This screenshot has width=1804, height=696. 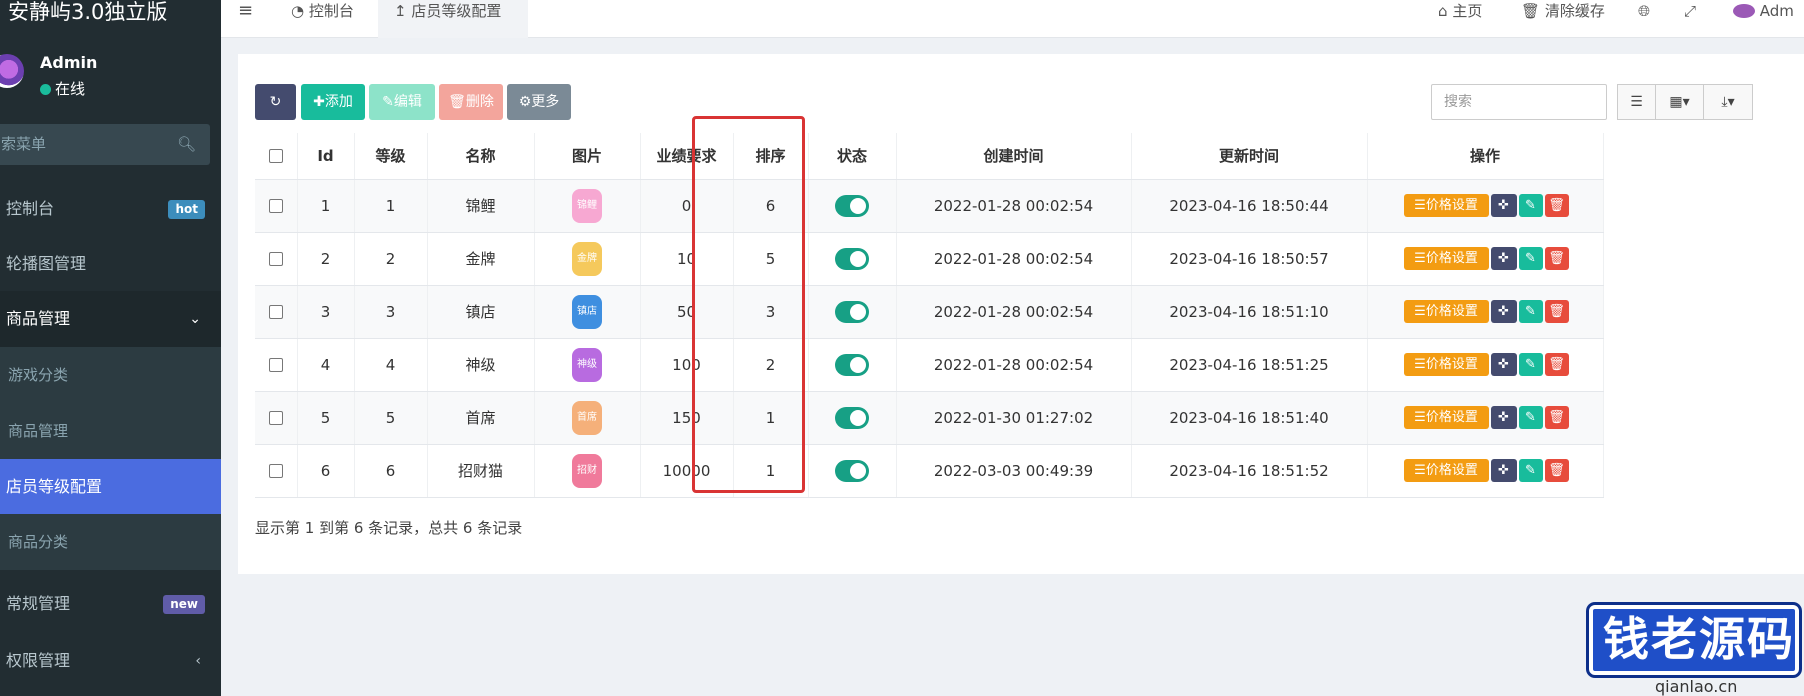 I want to click on edit-button: ✎编辑, so click(x=402, y=102).